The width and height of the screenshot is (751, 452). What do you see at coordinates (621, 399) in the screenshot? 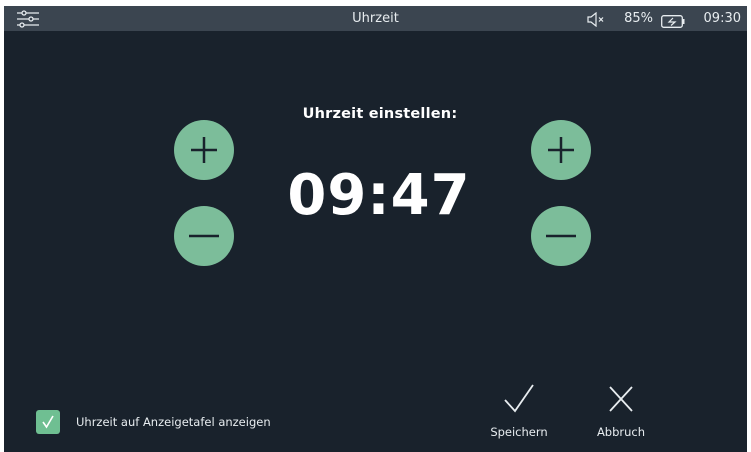
I see `close-icon` at bounding box center [621, 399].